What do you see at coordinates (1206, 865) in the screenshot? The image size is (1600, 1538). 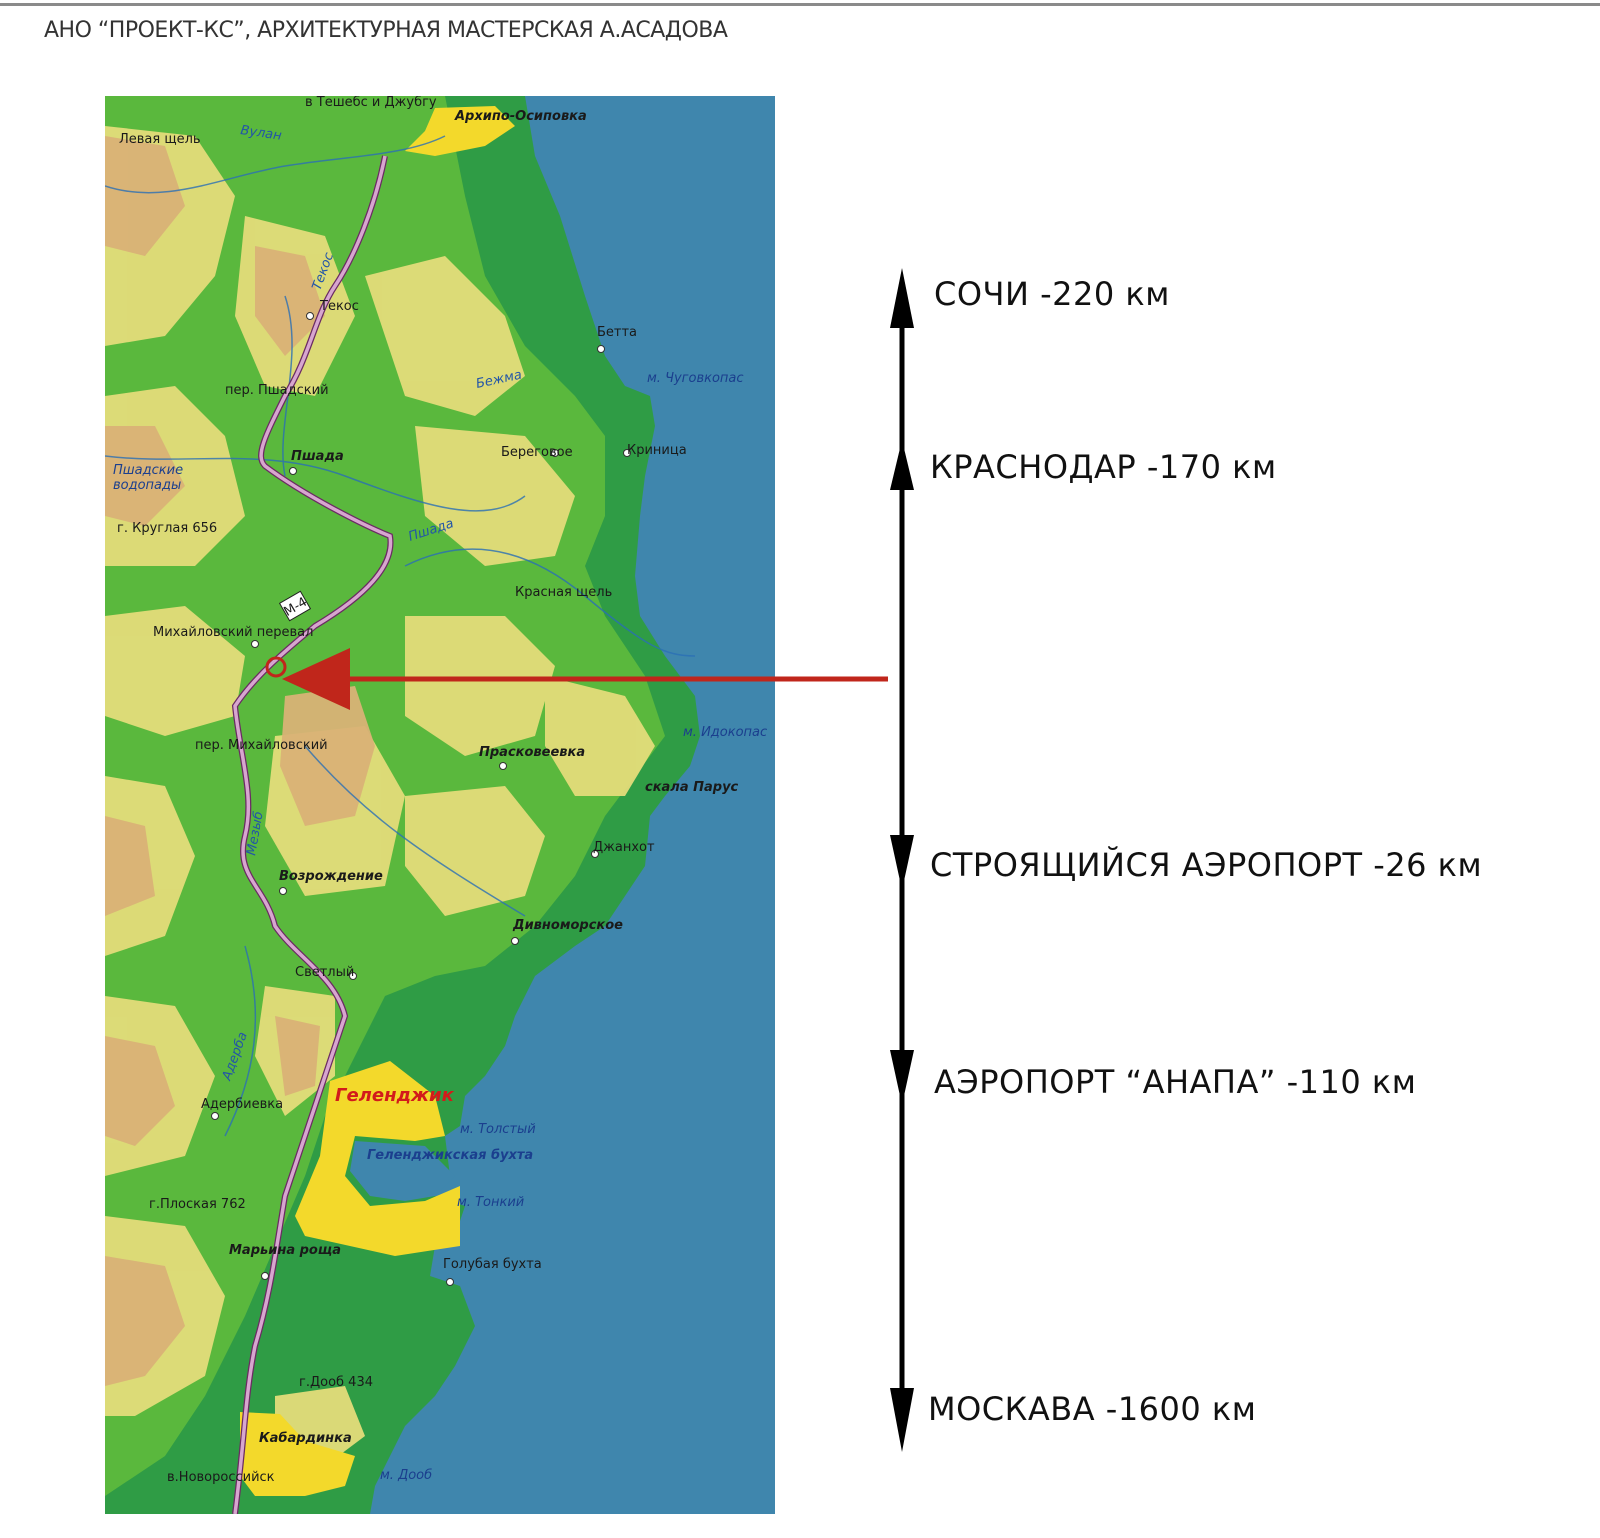 I see `destination-new-airport: СТРОЯЩИЙСЯ АЭРОПОРТ -26 км` at bounding box center [1206, 865].